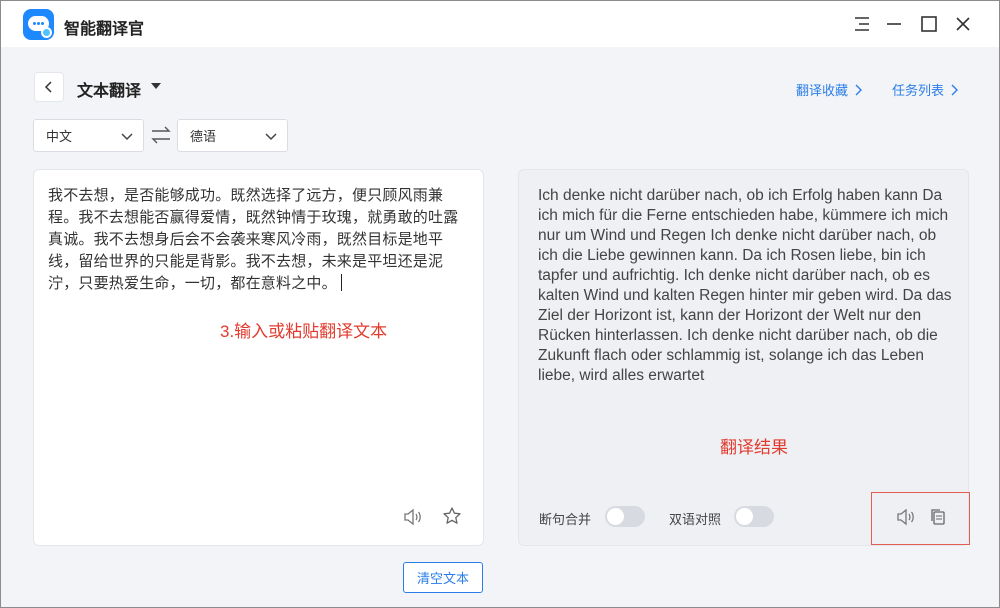  I want to click on chevron-left-icon, so click(48, 87).